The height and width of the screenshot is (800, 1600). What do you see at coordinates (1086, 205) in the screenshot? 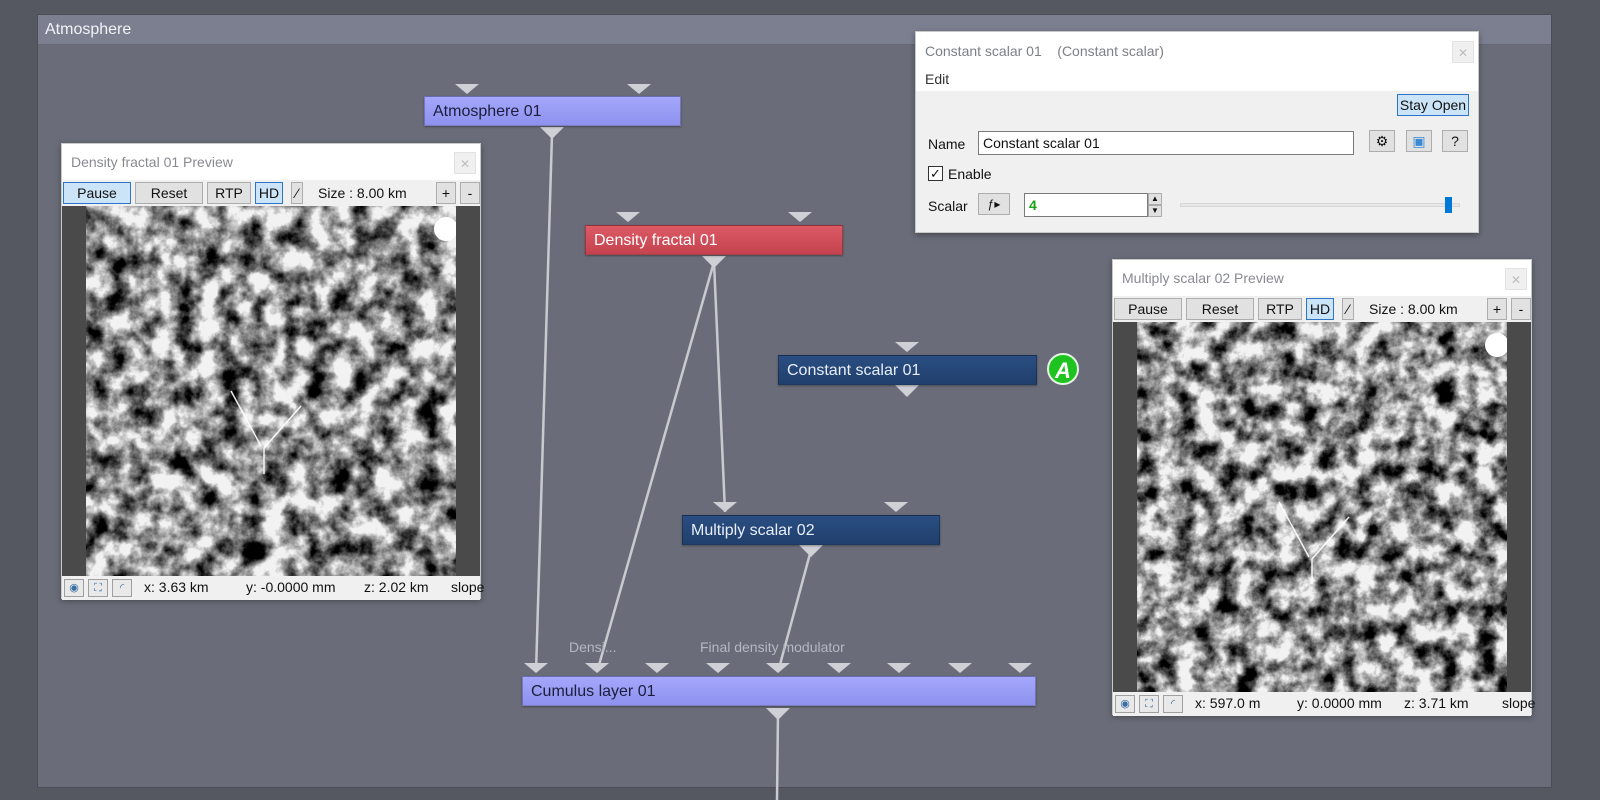
I see `scalar-input: 4` at bounding box center [1086, 205].